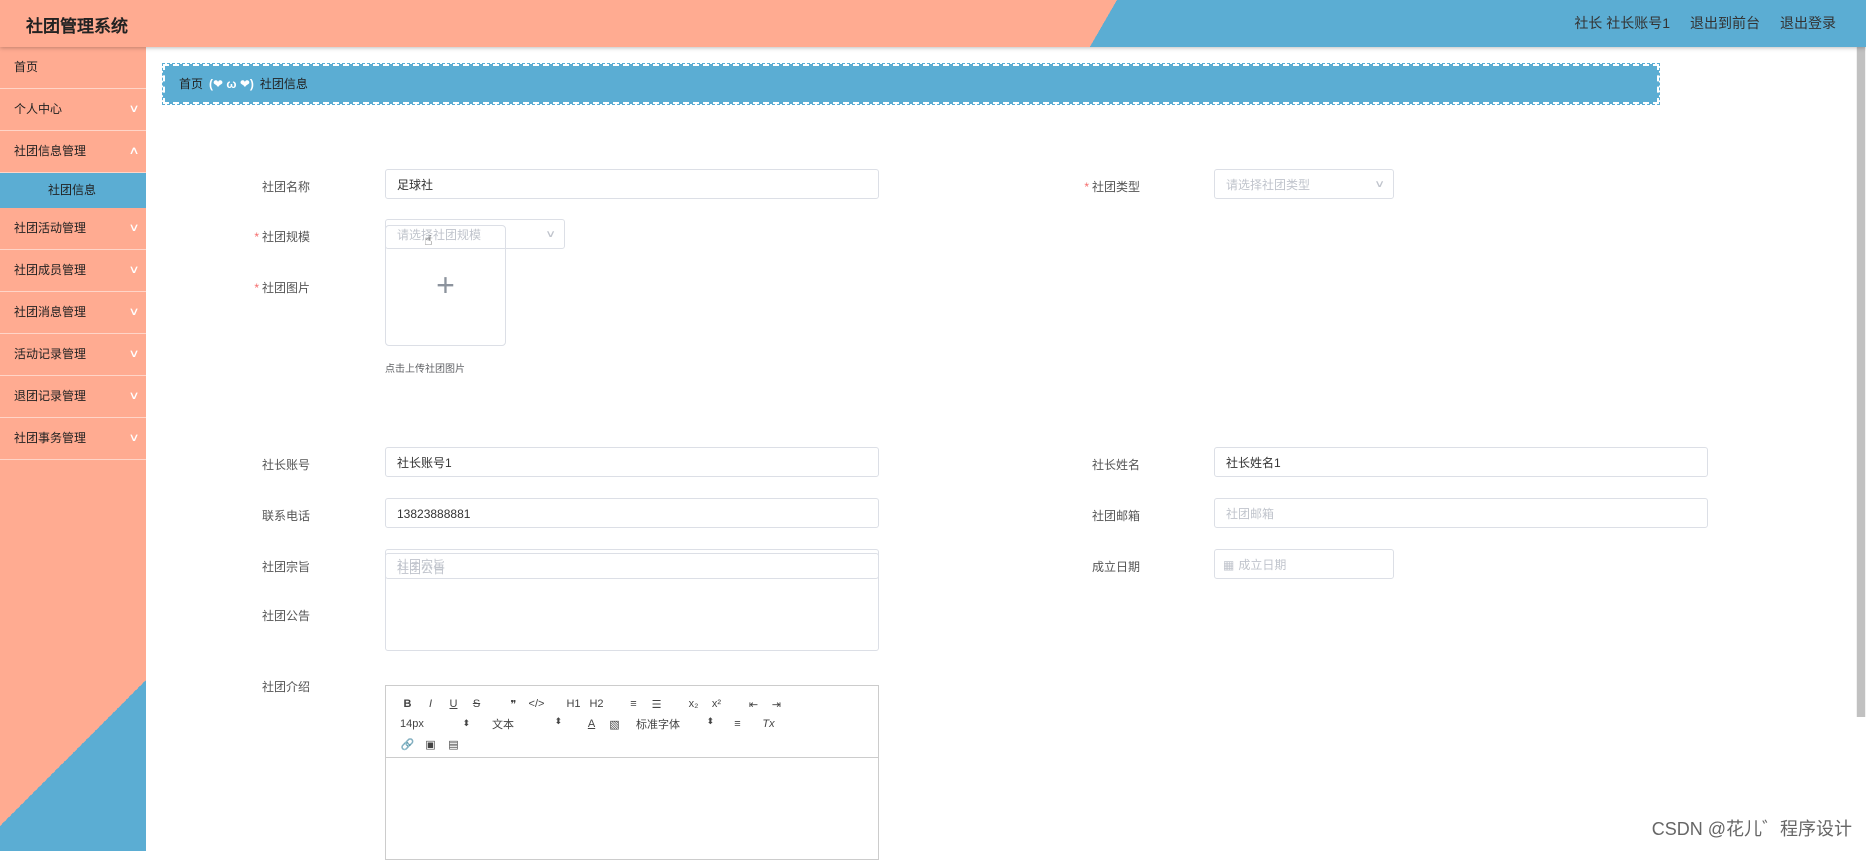 This screenshot has width=1866, height=860. What do you see at coordinates (285, 687) in the screenshot?
I see `intro-label: 社团介绍` at bounding box center [285, 687].